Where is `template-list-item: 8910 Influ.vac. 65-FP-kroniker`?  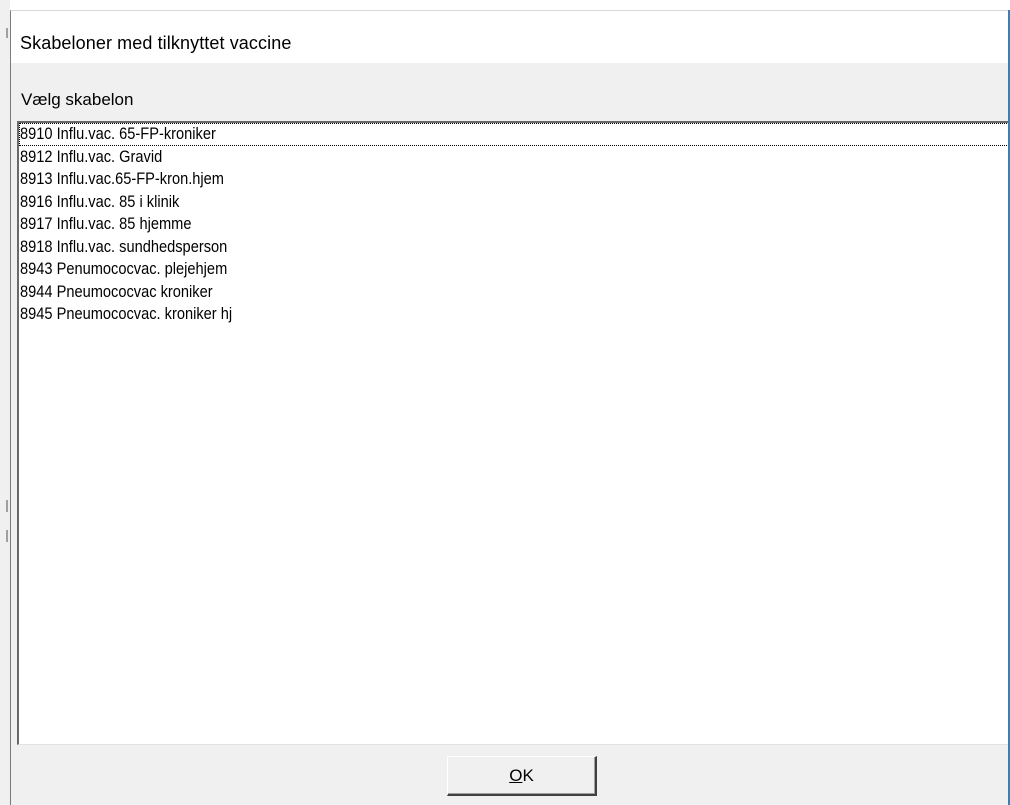
template-list-item: 8910 Influ.vac. 65-FP-kroniker is located at coordinates (514, 134).